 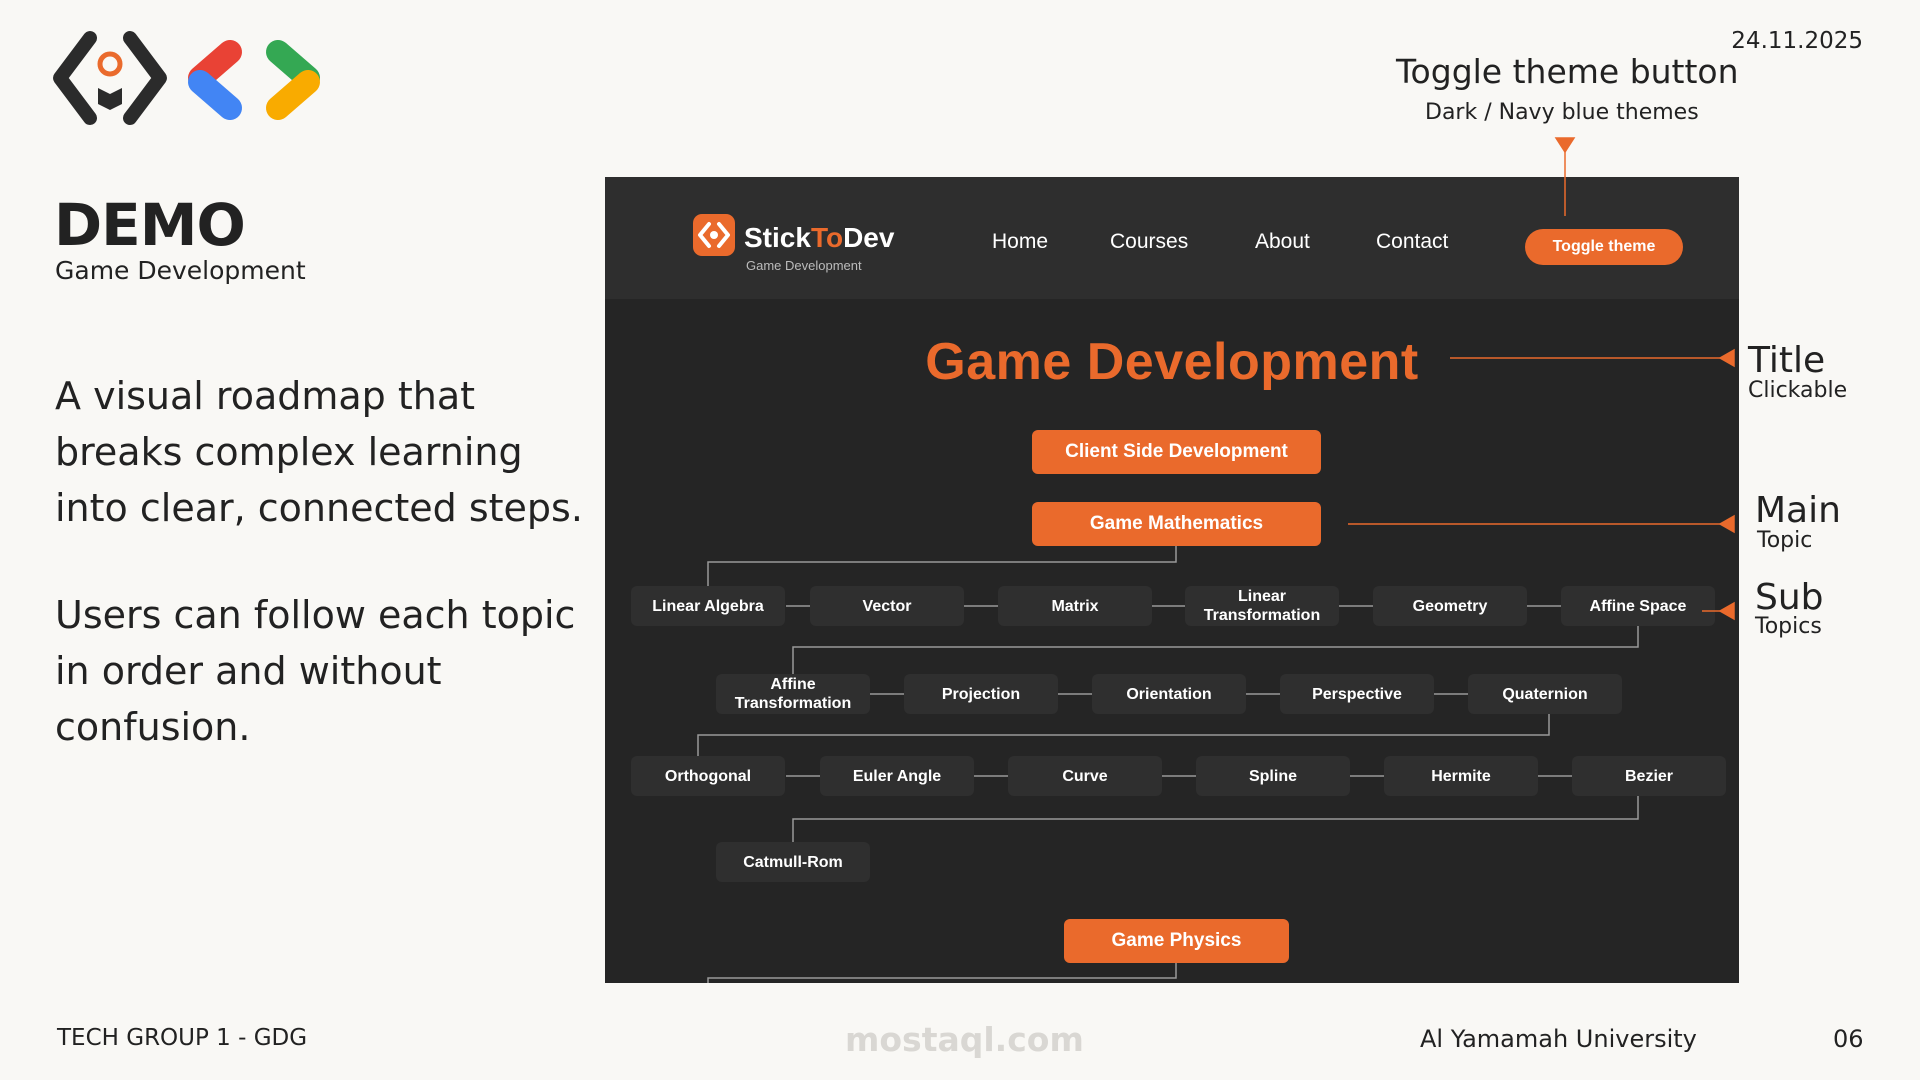 I want to click on sub-topic-catmull-rom: Catmull-Rom, so click(x=793, y=862).